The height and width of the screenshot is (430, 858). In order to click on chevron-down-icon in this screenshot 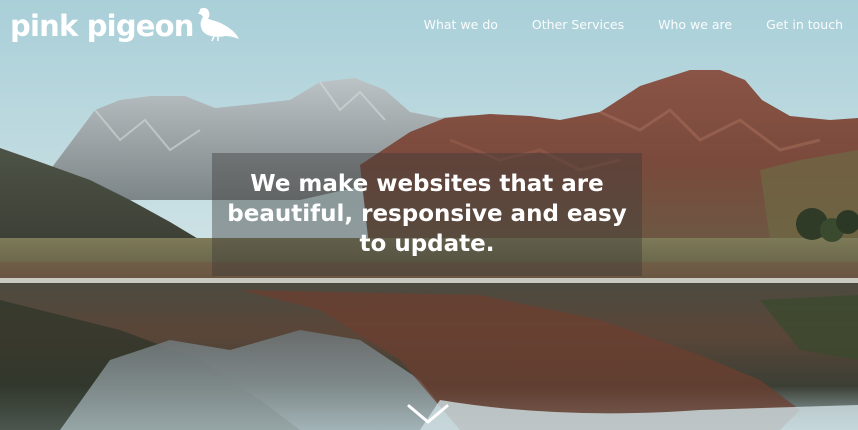, I will do `click(428, 415)`.